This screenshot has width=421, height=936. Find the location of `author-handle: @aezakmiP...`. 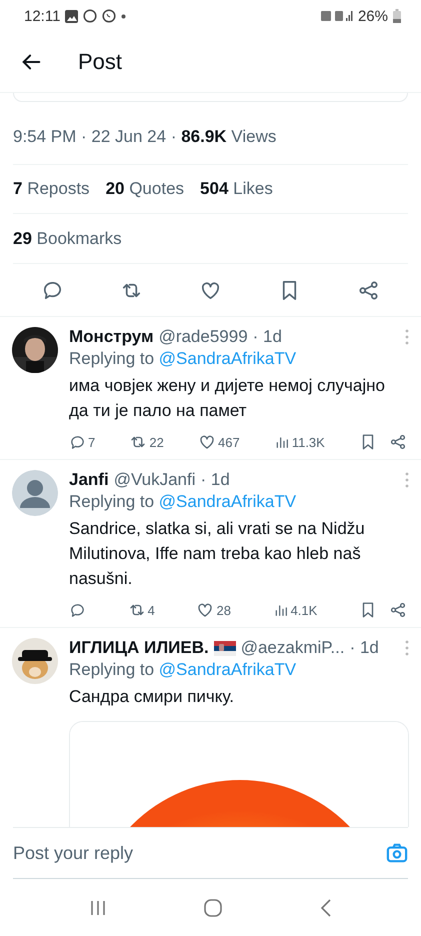

author-handle: @aezakmiP... is located at coordinates (292, 648).